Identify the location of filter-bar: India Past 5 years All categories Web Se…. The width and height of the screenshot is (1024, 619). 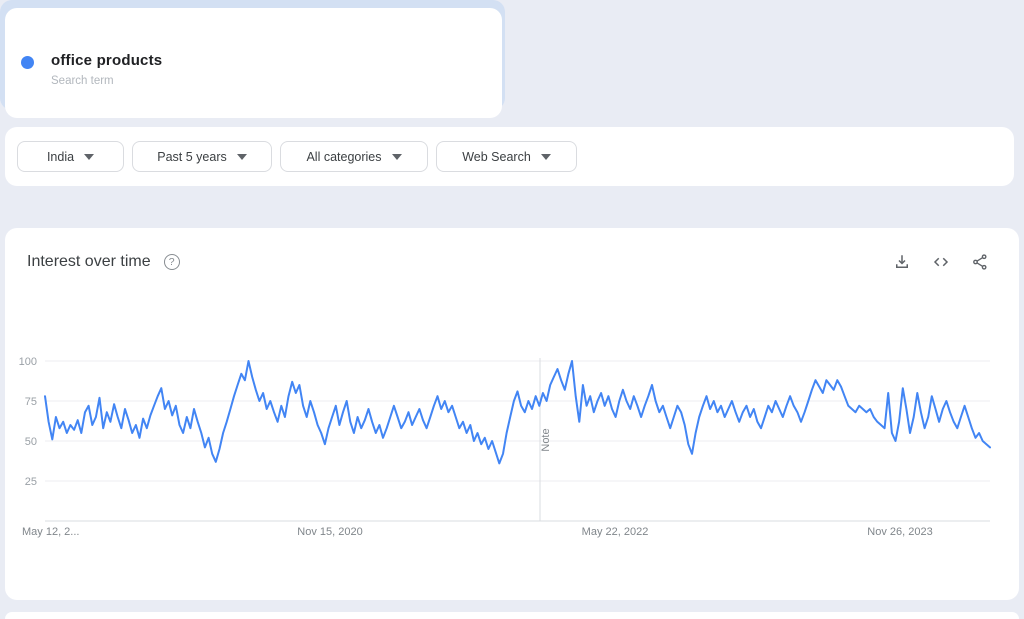
(509, 156).